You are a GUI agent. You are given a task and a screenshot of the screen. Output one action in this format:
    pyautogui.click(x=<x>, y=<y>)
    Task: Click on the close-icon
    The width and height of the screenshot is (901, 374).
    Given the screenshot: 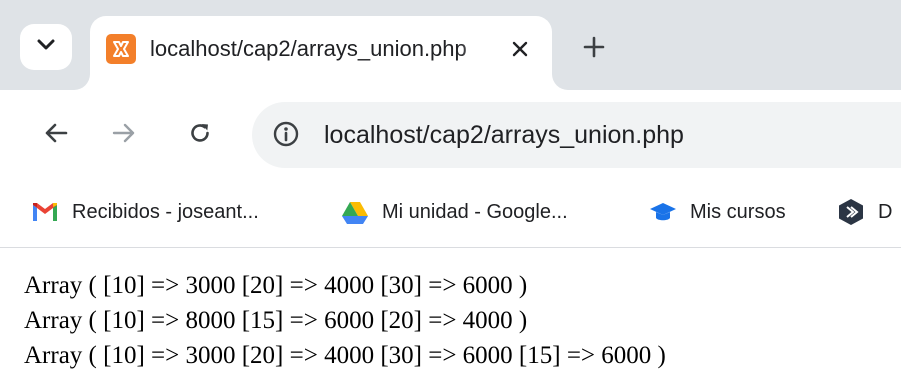 What is the action you would take?
    pyautogui.click(x=520, y=49)
    